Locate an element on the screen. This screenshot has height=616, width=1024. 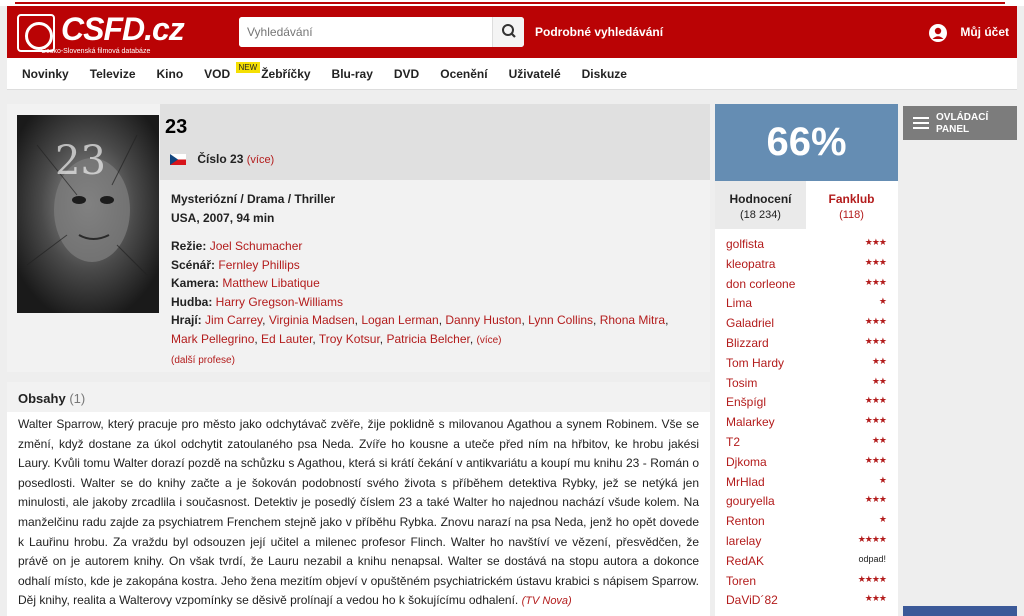
rater-row: Blizzard ★★★ is located at coordinates (806, 343).